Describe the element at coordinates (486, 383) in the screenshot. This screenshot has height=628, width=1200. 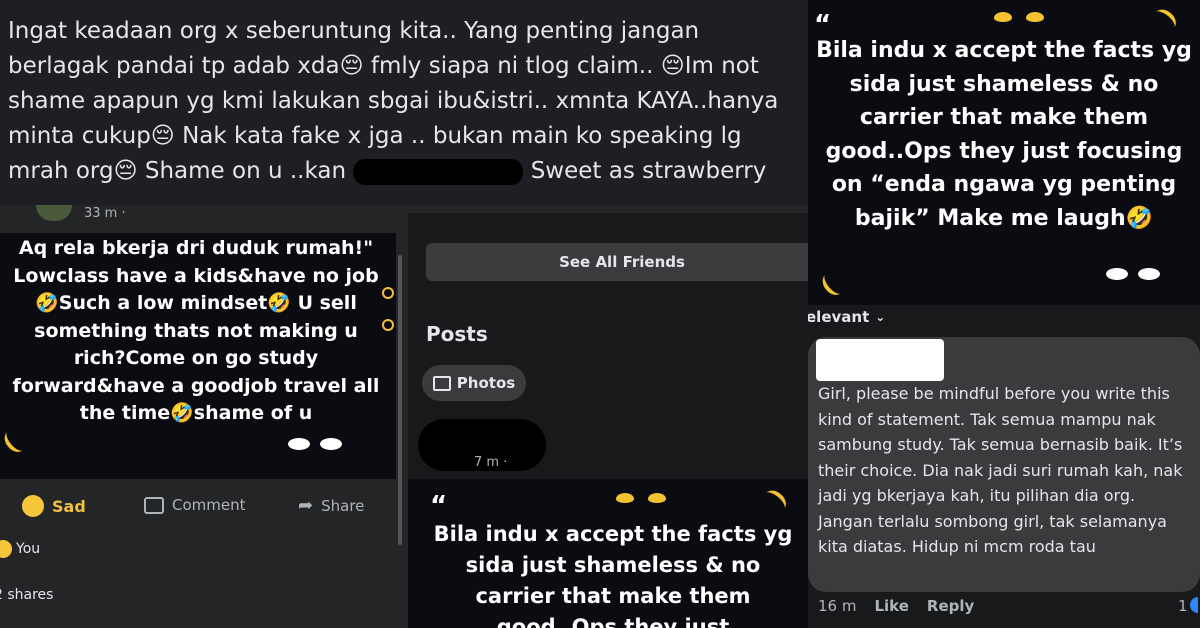
I see `photos-label: Photos` at that location.